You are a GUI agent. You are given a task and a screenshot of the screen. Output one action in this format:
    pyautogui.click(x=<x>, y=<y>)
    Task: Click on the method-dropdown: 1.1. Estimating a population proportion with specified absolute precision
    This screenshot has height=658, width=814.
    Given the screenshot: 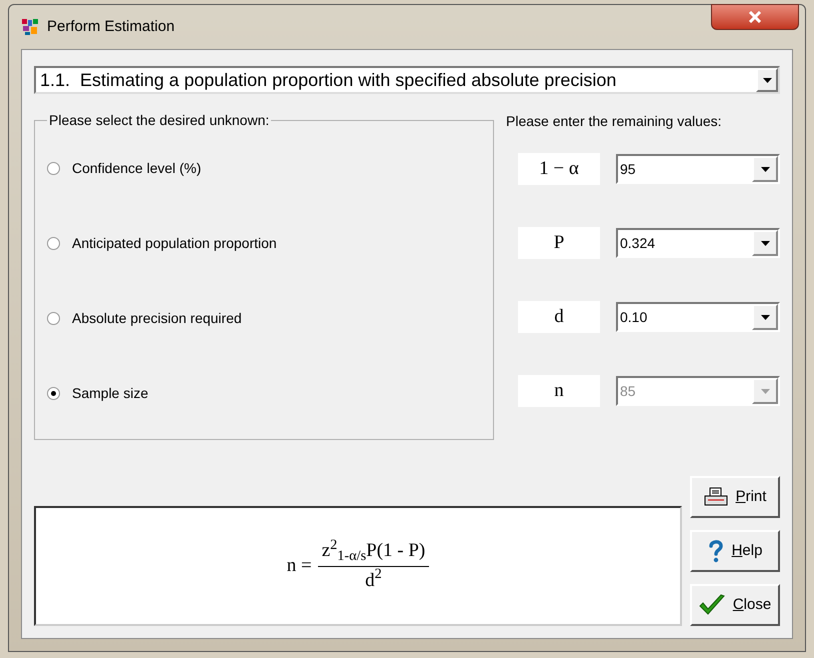 What is the action you would take?
    pyautogui.click(x=407, y=80)
    